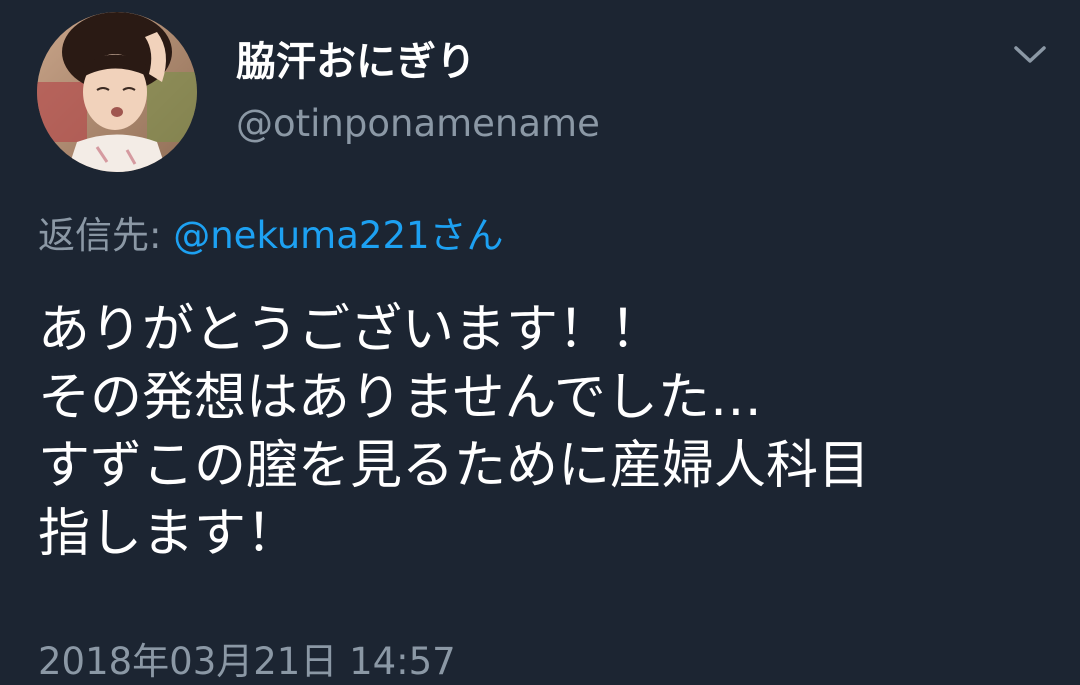 The image size is (1080, 685). What do you see at coordinates (350, 330) in the screenshot?
I see `tweet-text-line: ありがとうございます！！` at bounding box center [350, 330].